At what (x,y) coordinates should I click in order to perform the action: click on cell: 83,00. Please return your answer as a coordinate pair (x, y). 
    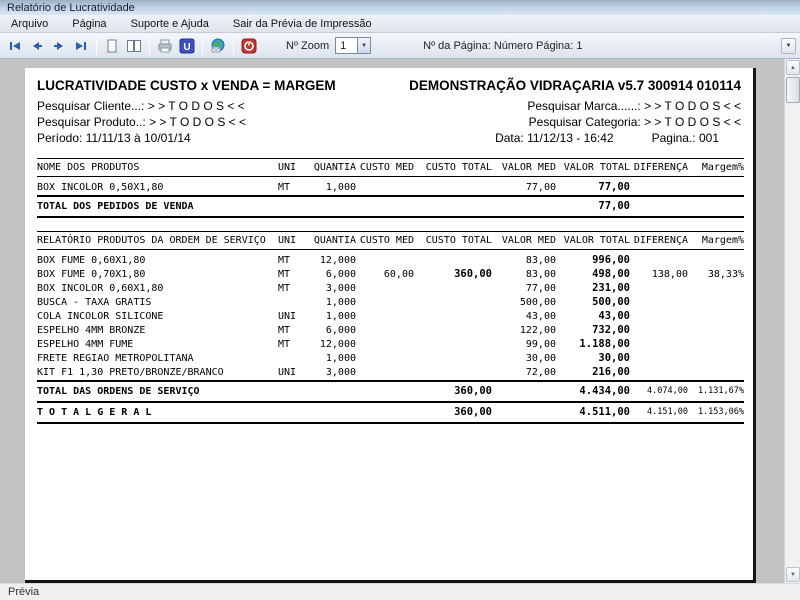
    Looking at the image, I should click on (540, 274).